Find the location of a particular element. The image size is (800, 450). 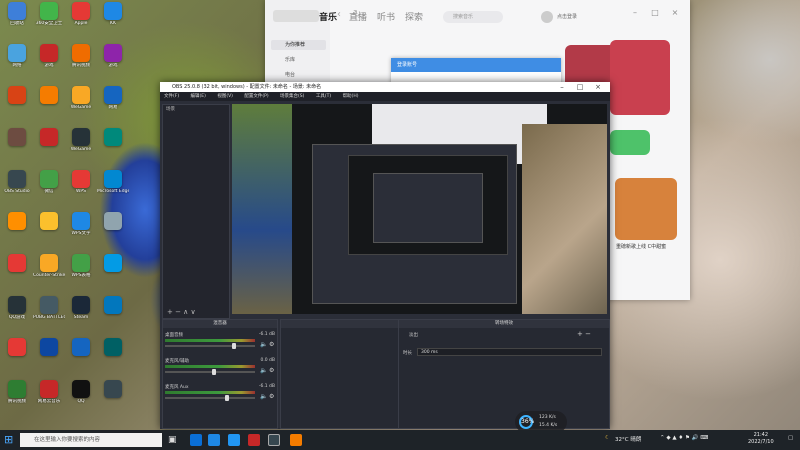

tab-music: 音乐 is located at coordinates (328, 16).